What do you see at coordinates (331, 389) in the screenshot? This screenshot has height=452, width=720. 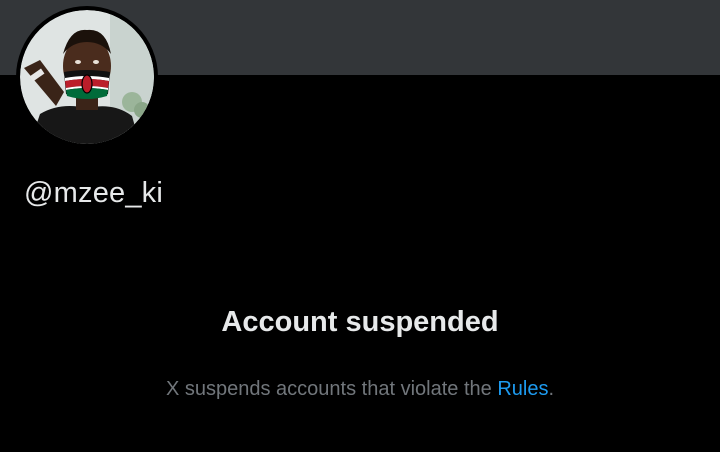 I see `suspended-message-text: X suspends accounts that violate the` at bounding box center [331, 389].